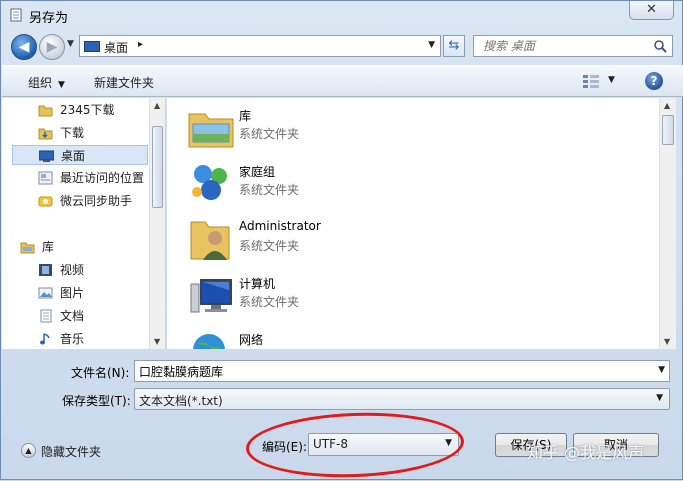 The width and height of the screenshot is (683, 481). I want to click on forward-arrow-icon: ▶, so click(52, 47).